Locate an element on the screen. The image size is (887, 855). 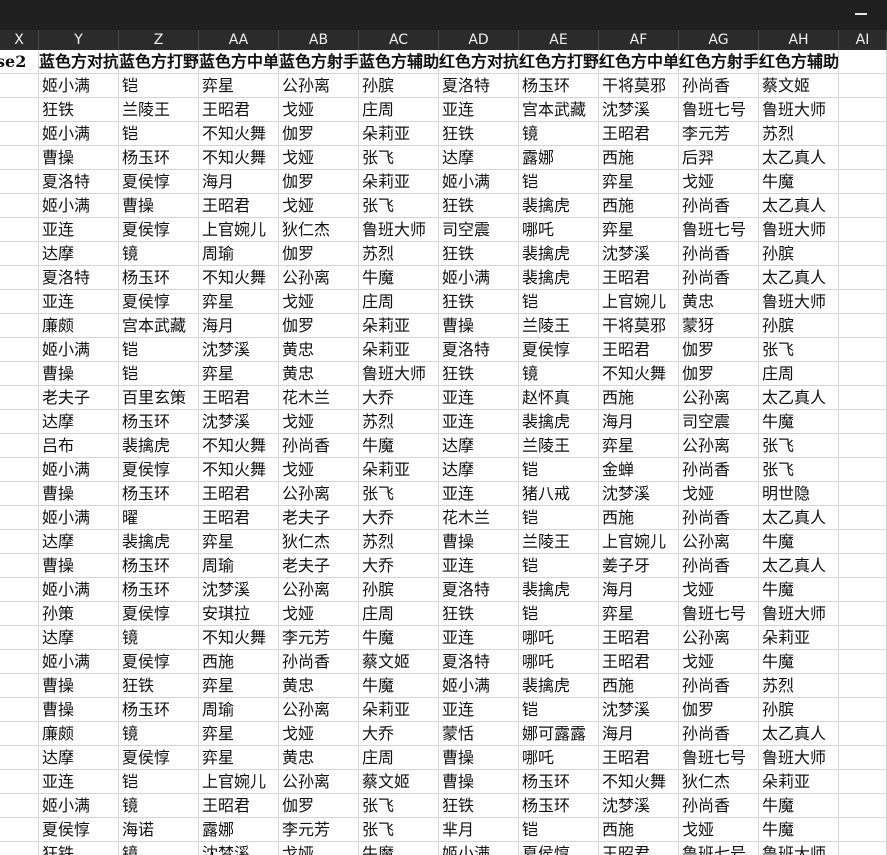
table-cell: 花木兰 is located at coordinates (319, 398).